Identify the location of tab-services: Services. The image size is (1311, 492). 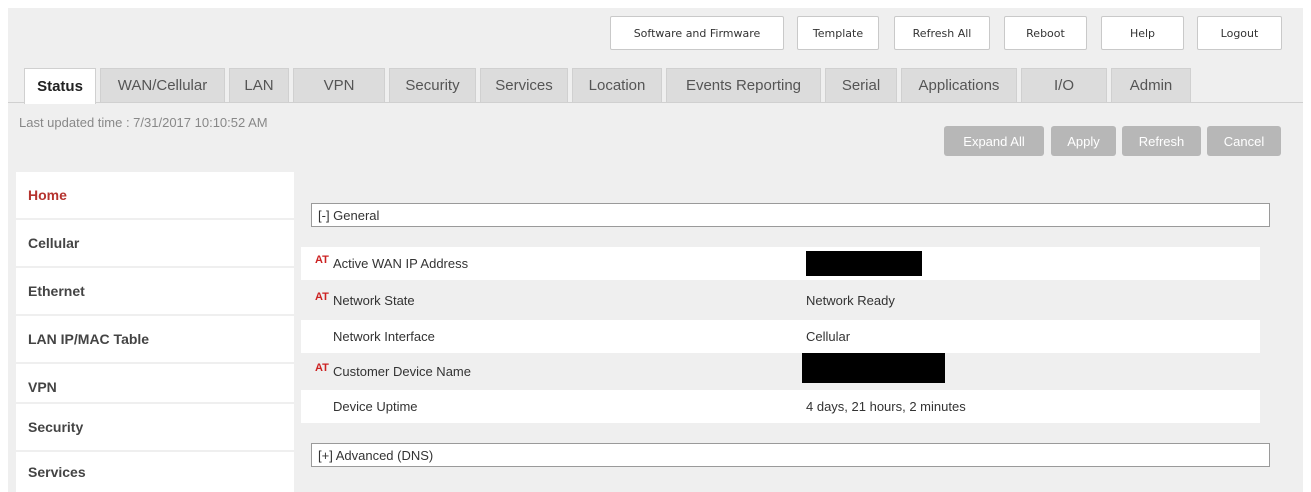
(524, 85).